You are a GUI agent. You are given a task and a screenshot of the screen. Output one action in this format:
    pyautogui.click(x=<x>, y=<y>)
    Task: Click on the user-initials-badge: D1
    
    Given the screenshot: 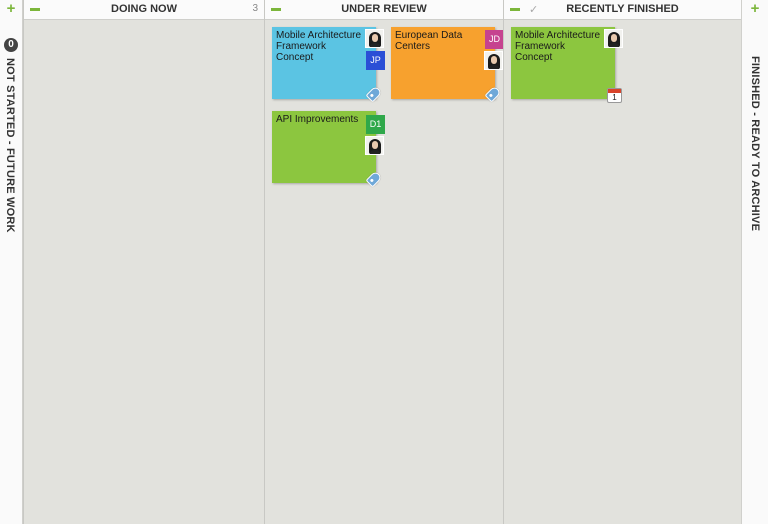 What is the action you would take?
    pyautogui.click(x=375, y=124)
    